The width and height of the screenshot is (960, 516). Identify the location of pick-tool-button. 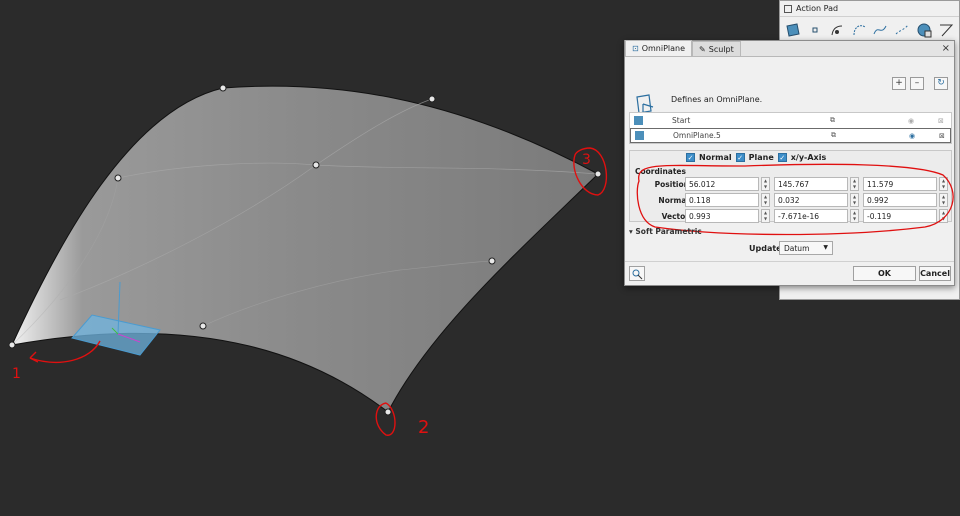
(637, 273).